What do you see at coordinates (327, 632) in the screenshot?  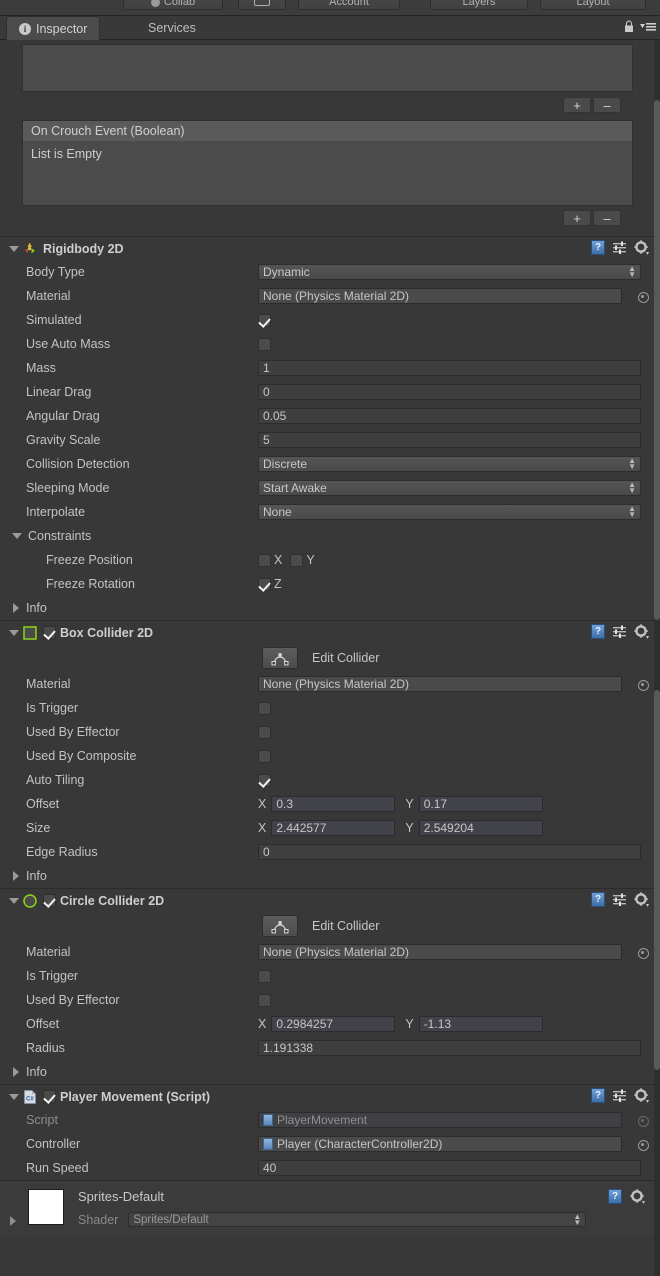 I see `box-collider-2d-header: Box Collider 2D ?` at bounding box center [327, 632].